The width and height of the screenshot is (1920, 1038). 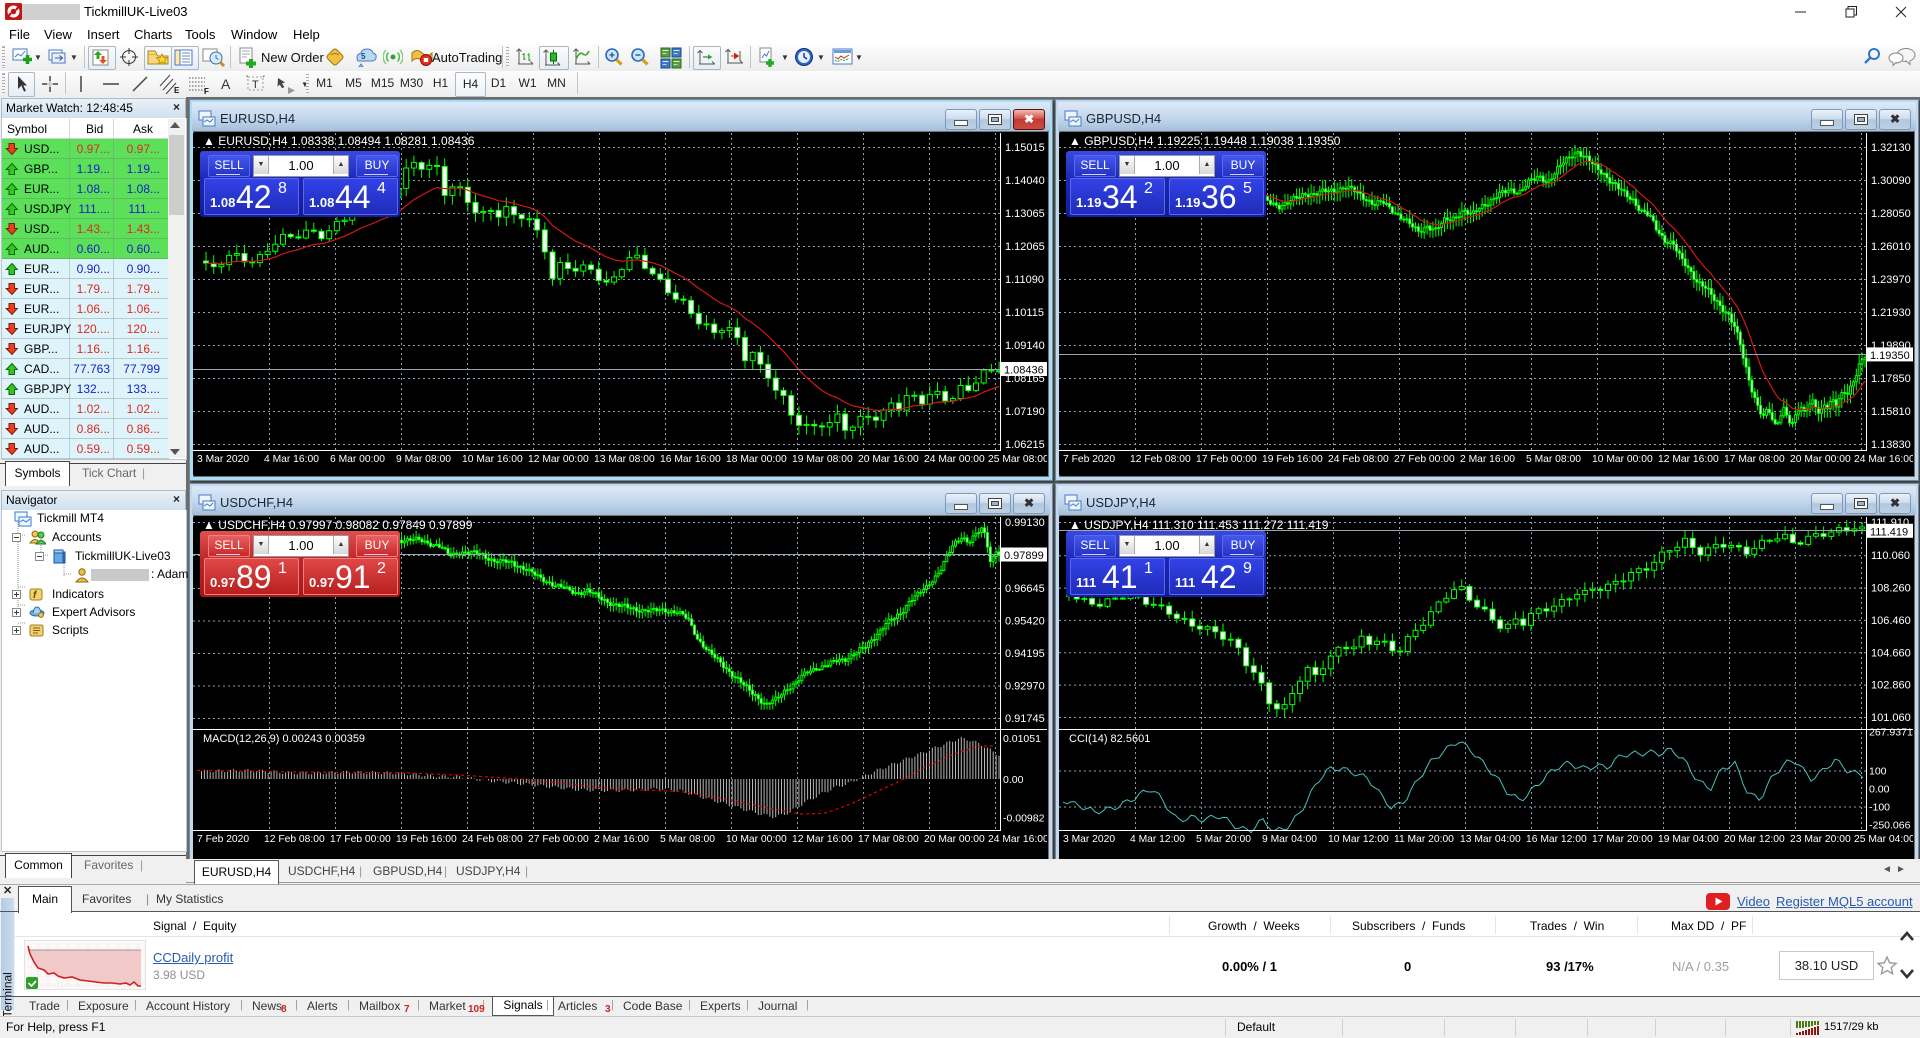 I want to click on svg-text: 0.01051, so click(x=1022, y=739).